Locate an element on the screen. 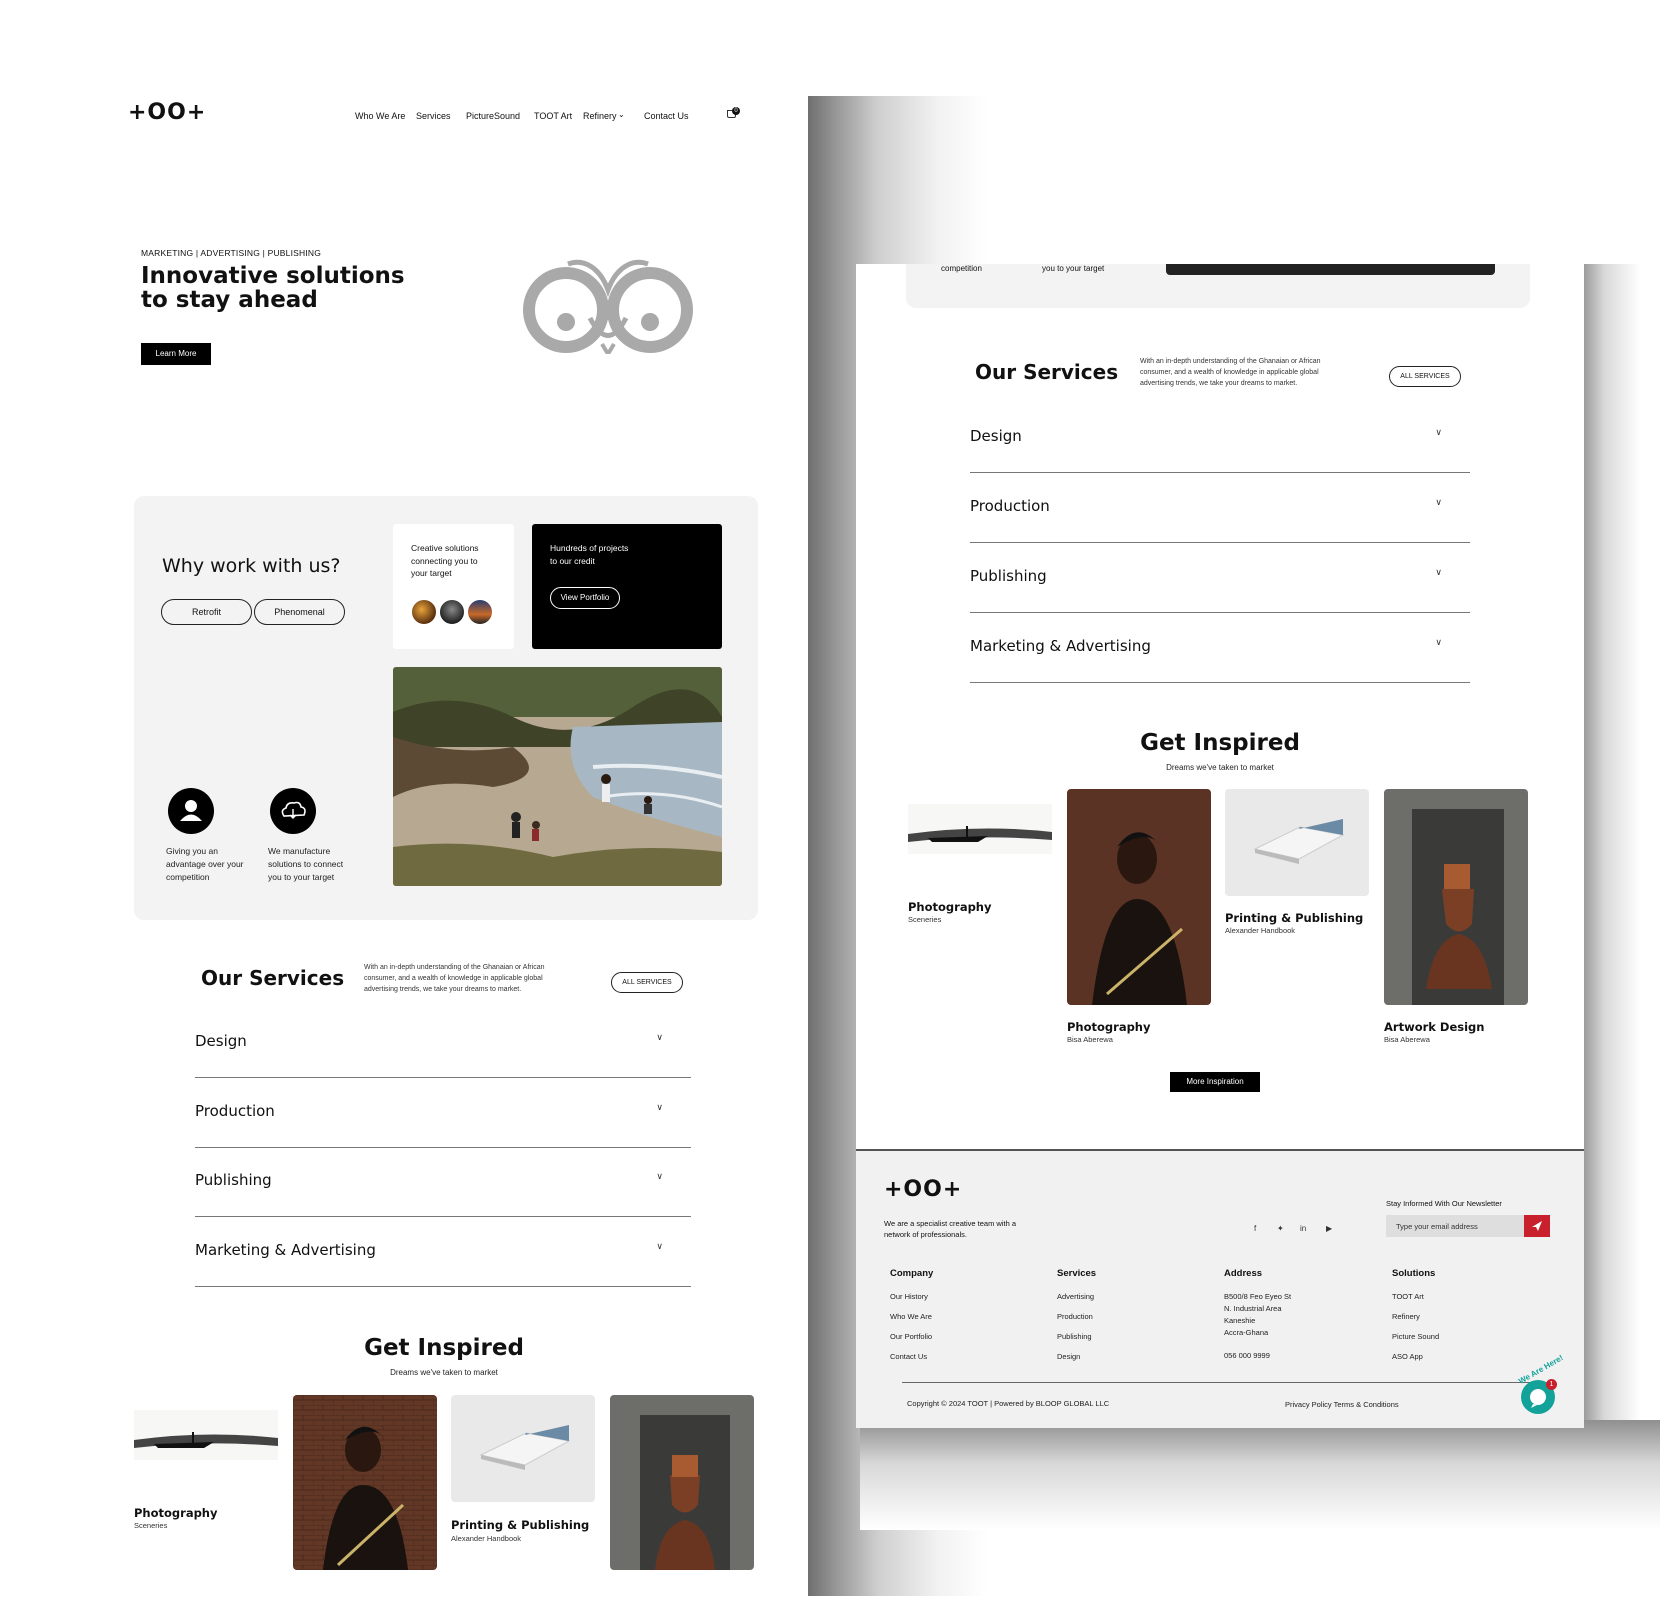 This screenshot has width=1680, height=1620. youtube-icon: ▶ is located at coordinates (1329, 1228).